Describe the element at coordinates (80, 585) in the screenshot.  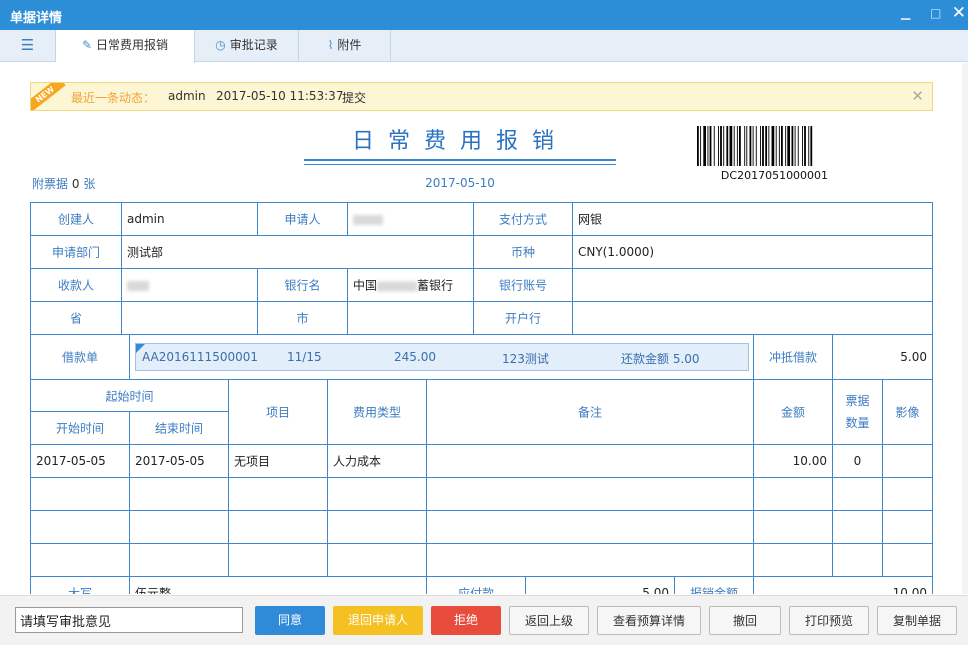
I see `caps-label: 大写` at that location.